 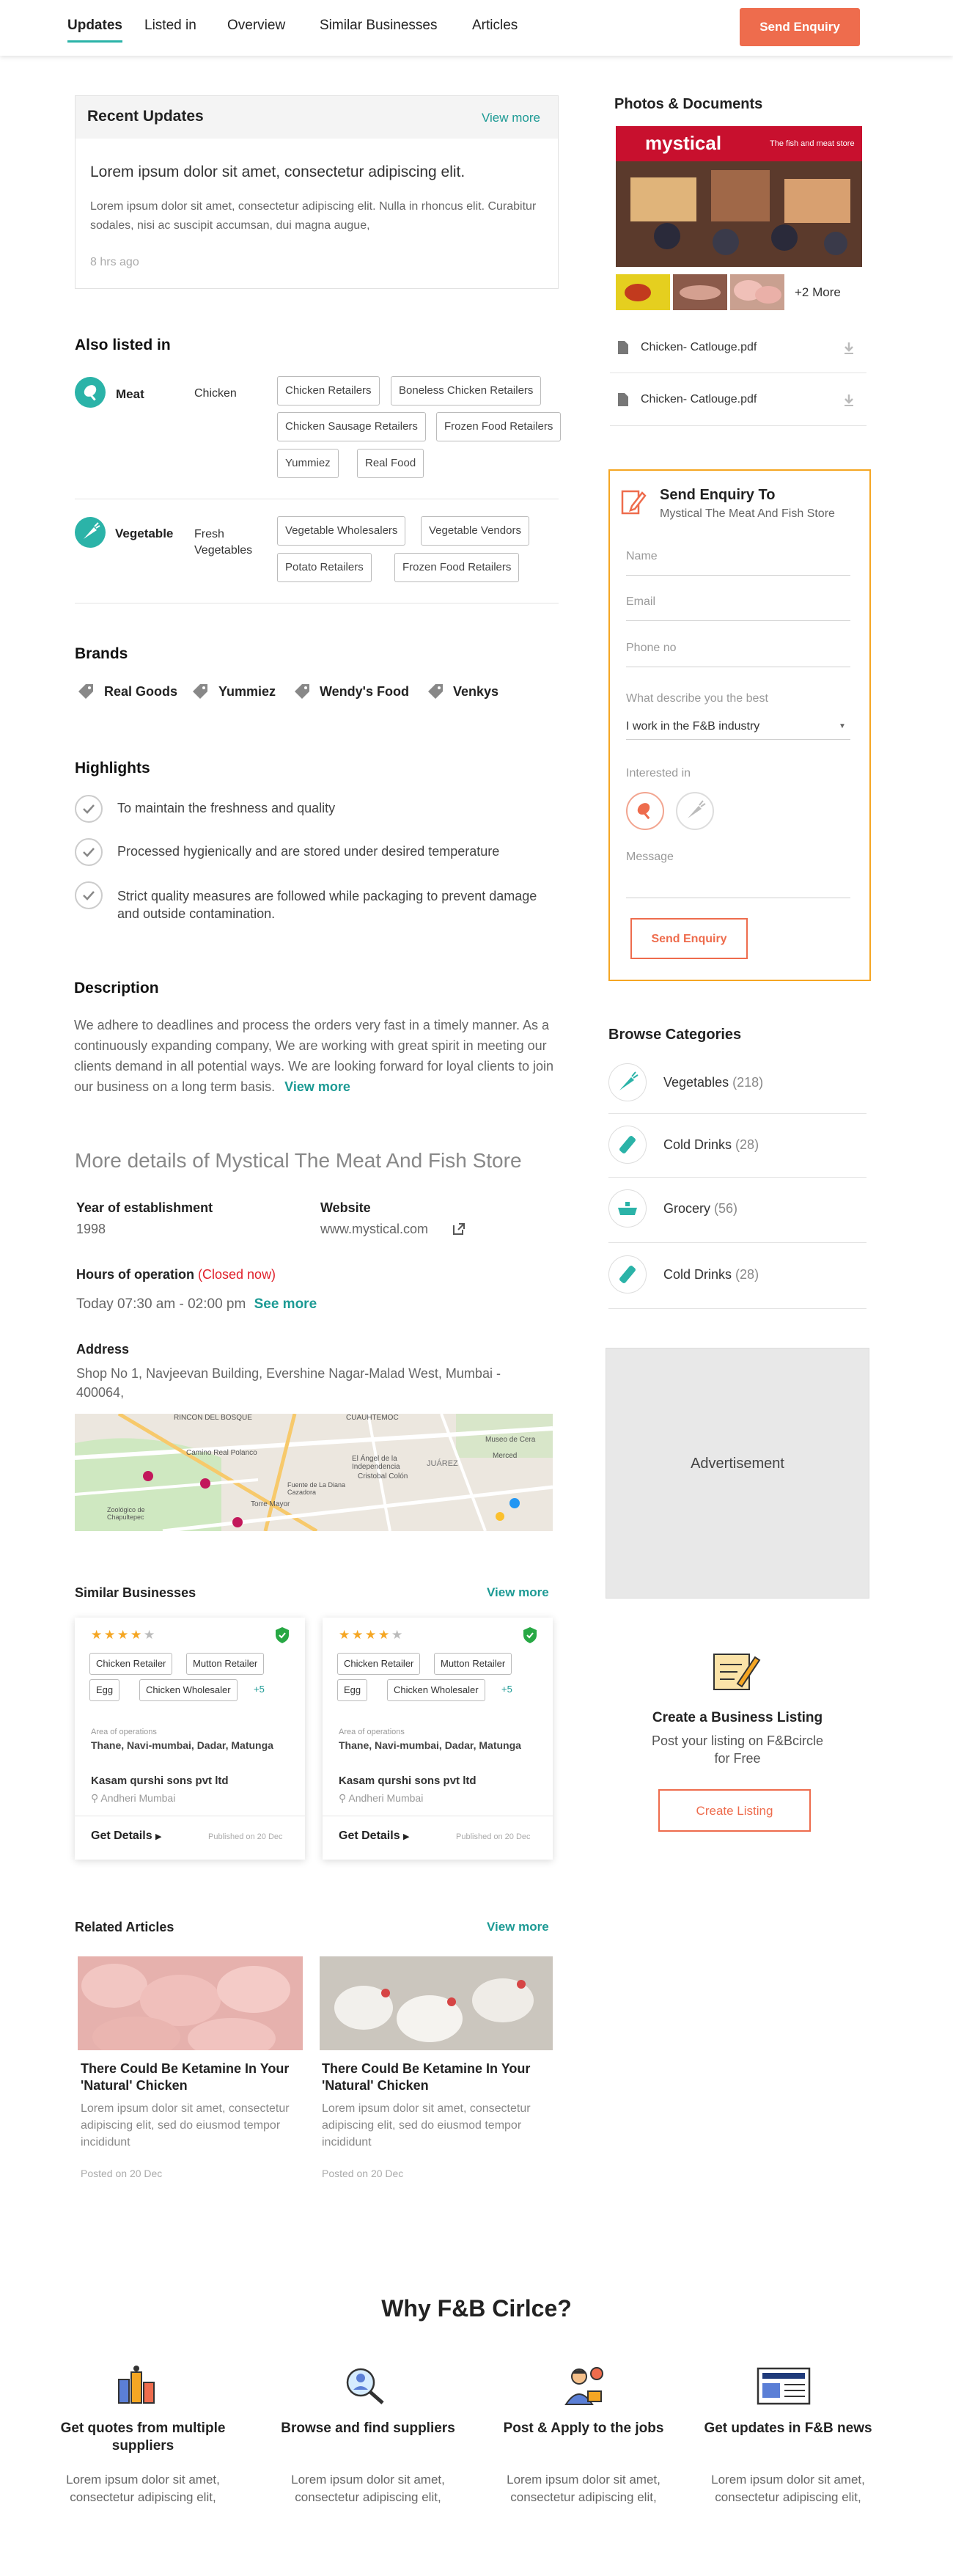 What do you see at coordinates (518, 1927) in the screenshot?
I see `articles-view-more-link: View more` at bounding box center [518, 1927].